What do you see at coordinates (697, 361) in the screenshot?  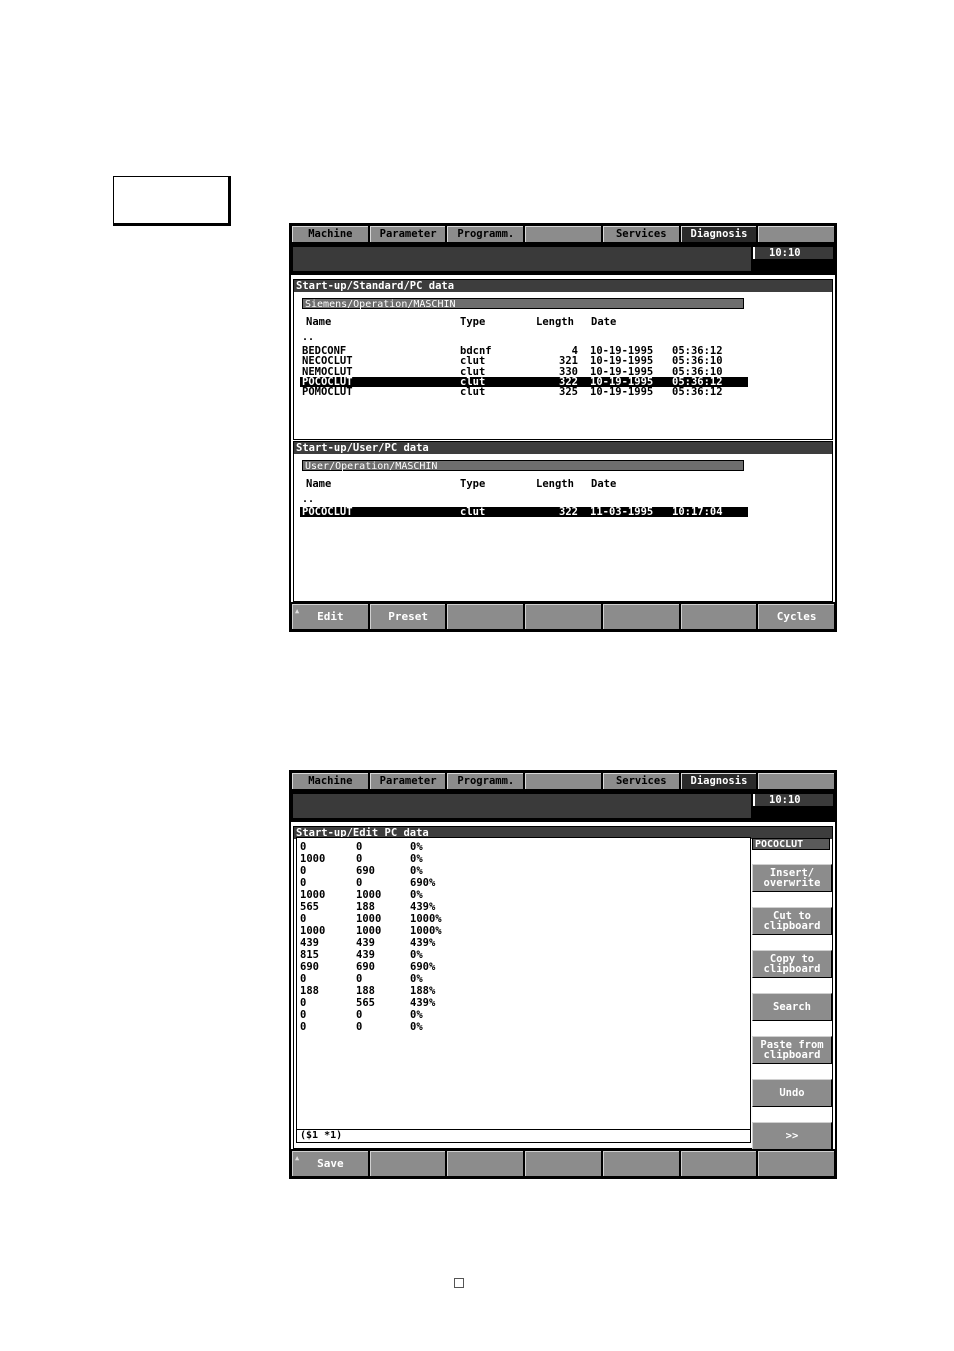 I see `file-time: 05:36:10` at bounding box center [697, 361].